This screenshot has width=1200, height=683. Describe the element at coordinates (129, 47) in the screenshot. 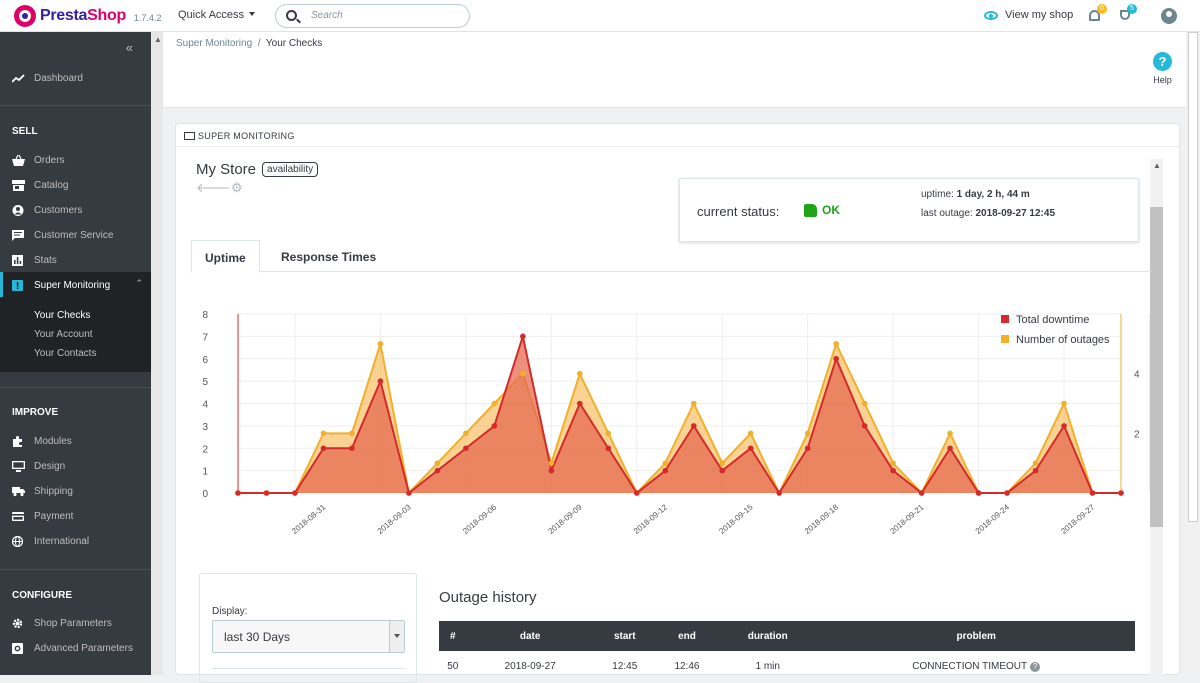

I see `collapse-sidebar-icon: «` at that location.